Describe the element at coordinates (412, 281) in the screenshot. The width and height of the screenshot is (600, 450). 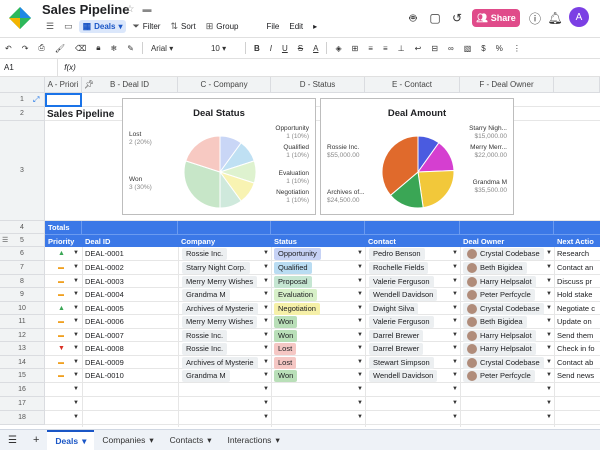
I see `contact-cell: Valerie Ferguson` at that location.